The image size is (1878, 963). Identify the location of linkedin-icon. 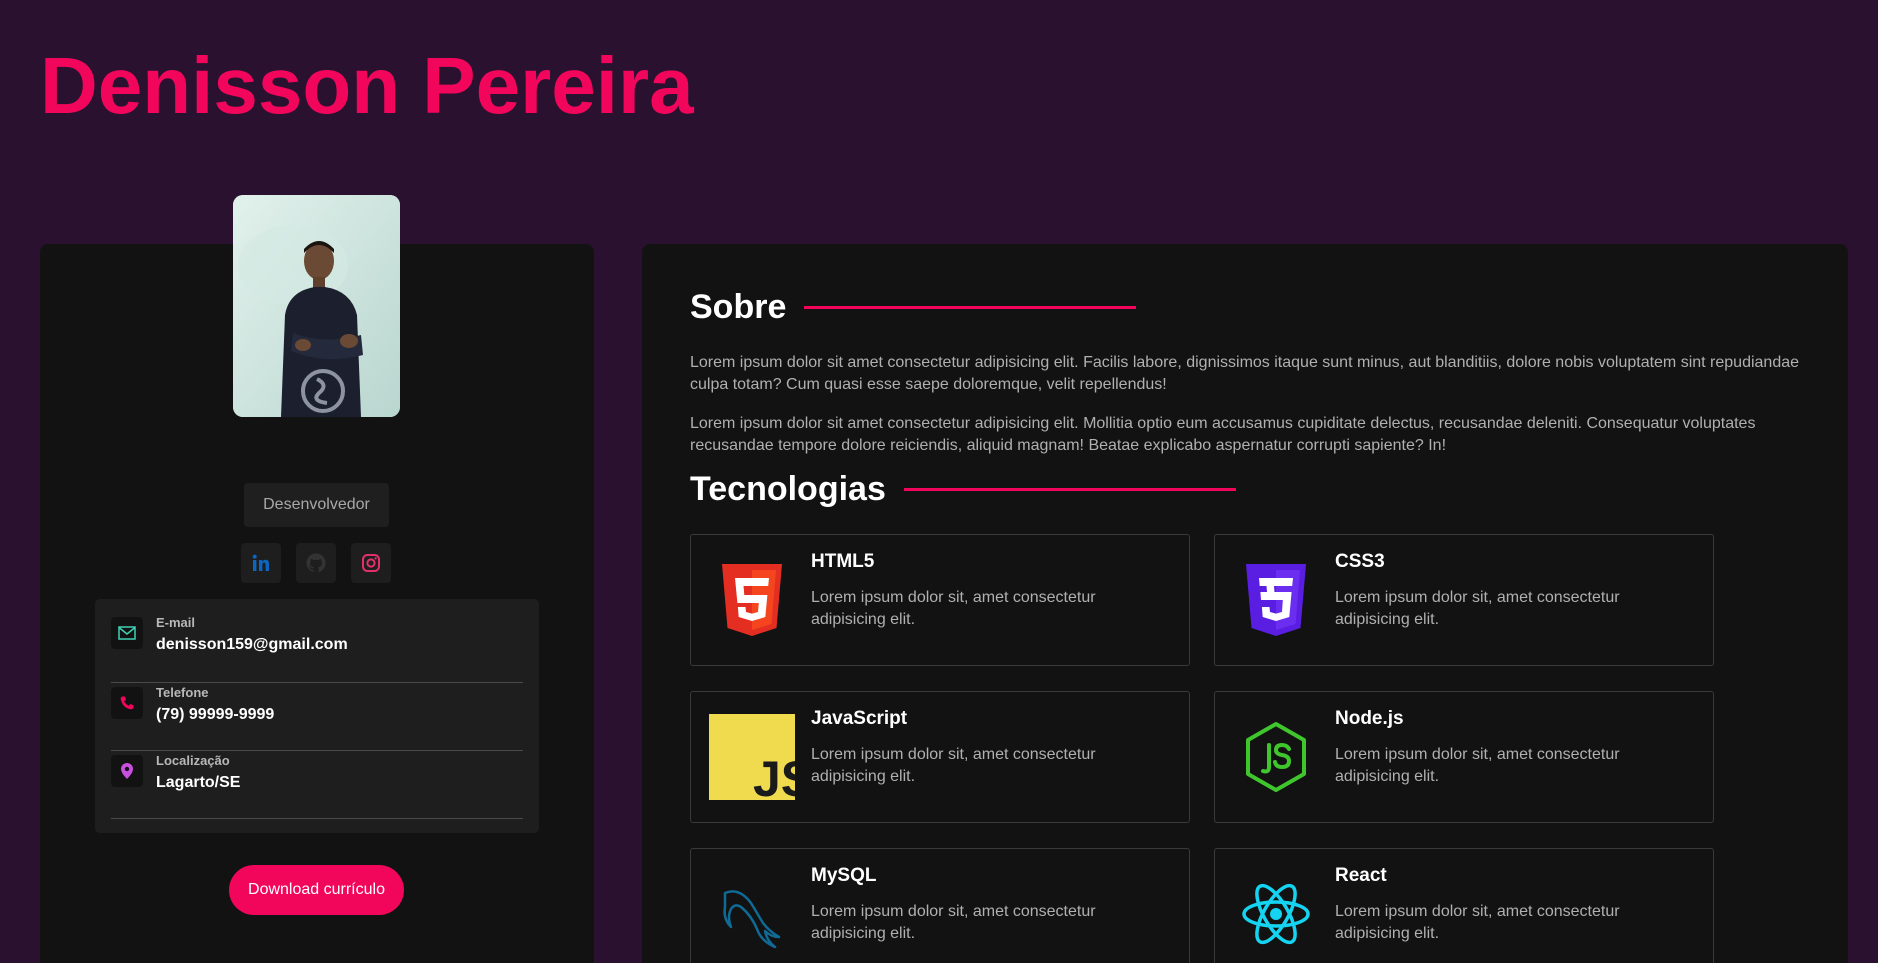
(260, 562).